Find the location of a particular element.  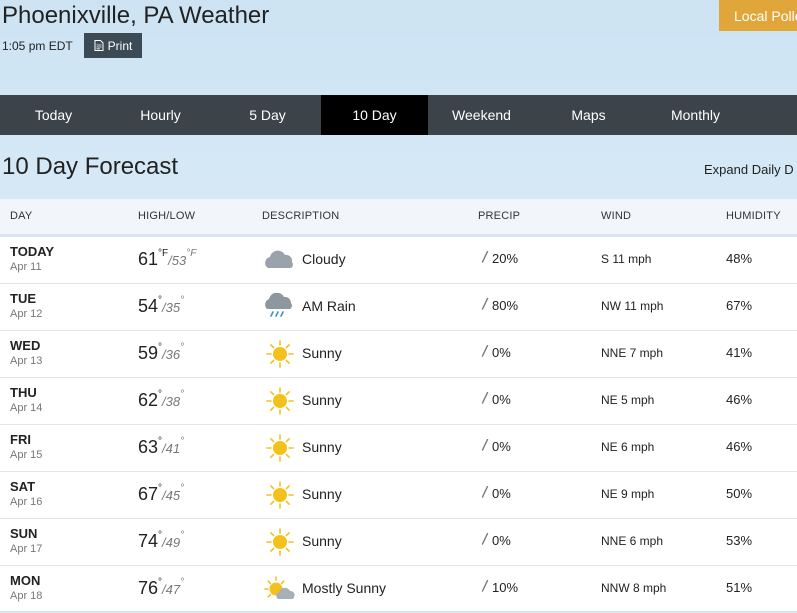

humidity-value: 46% is located at coordinates (739, 399).